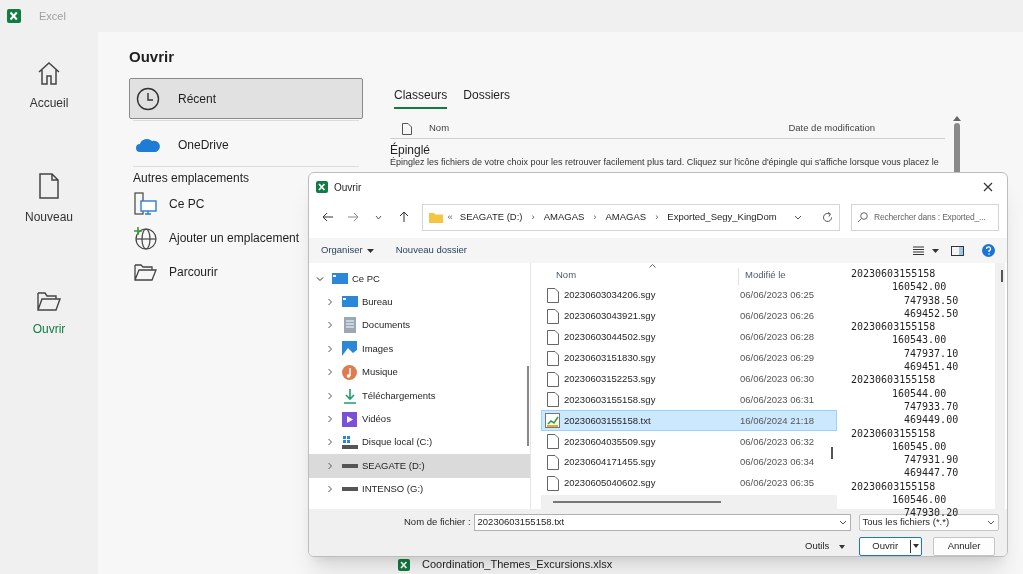 The image size is (1023, 574). I want to click on filename-field: 20230603155158.txt, so click(662, 522).